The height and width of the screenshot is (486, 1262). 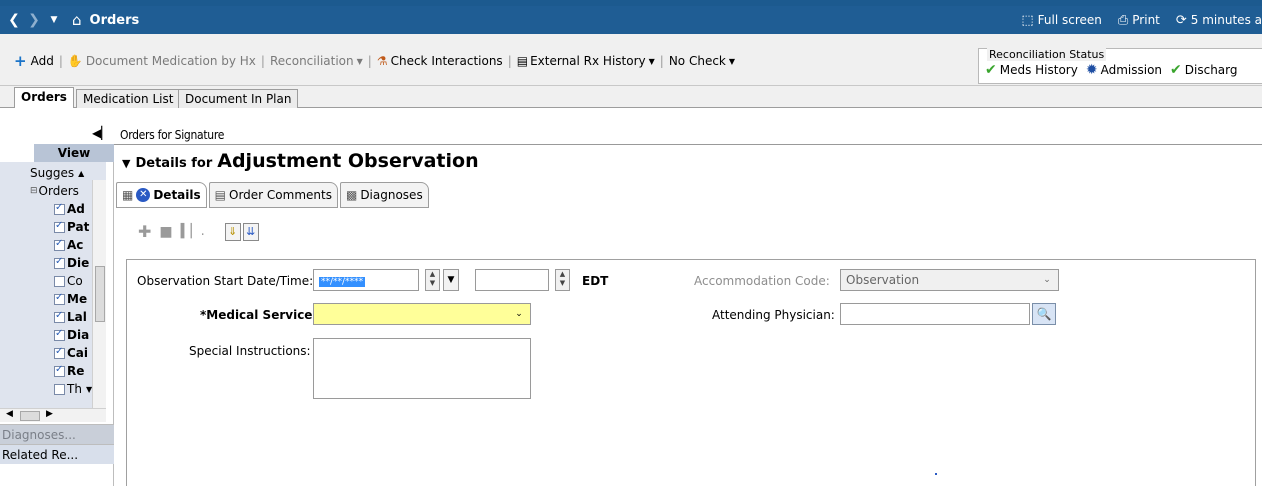 I want to click on refresh-icon: ⟳, so click(x=1181, y=20).